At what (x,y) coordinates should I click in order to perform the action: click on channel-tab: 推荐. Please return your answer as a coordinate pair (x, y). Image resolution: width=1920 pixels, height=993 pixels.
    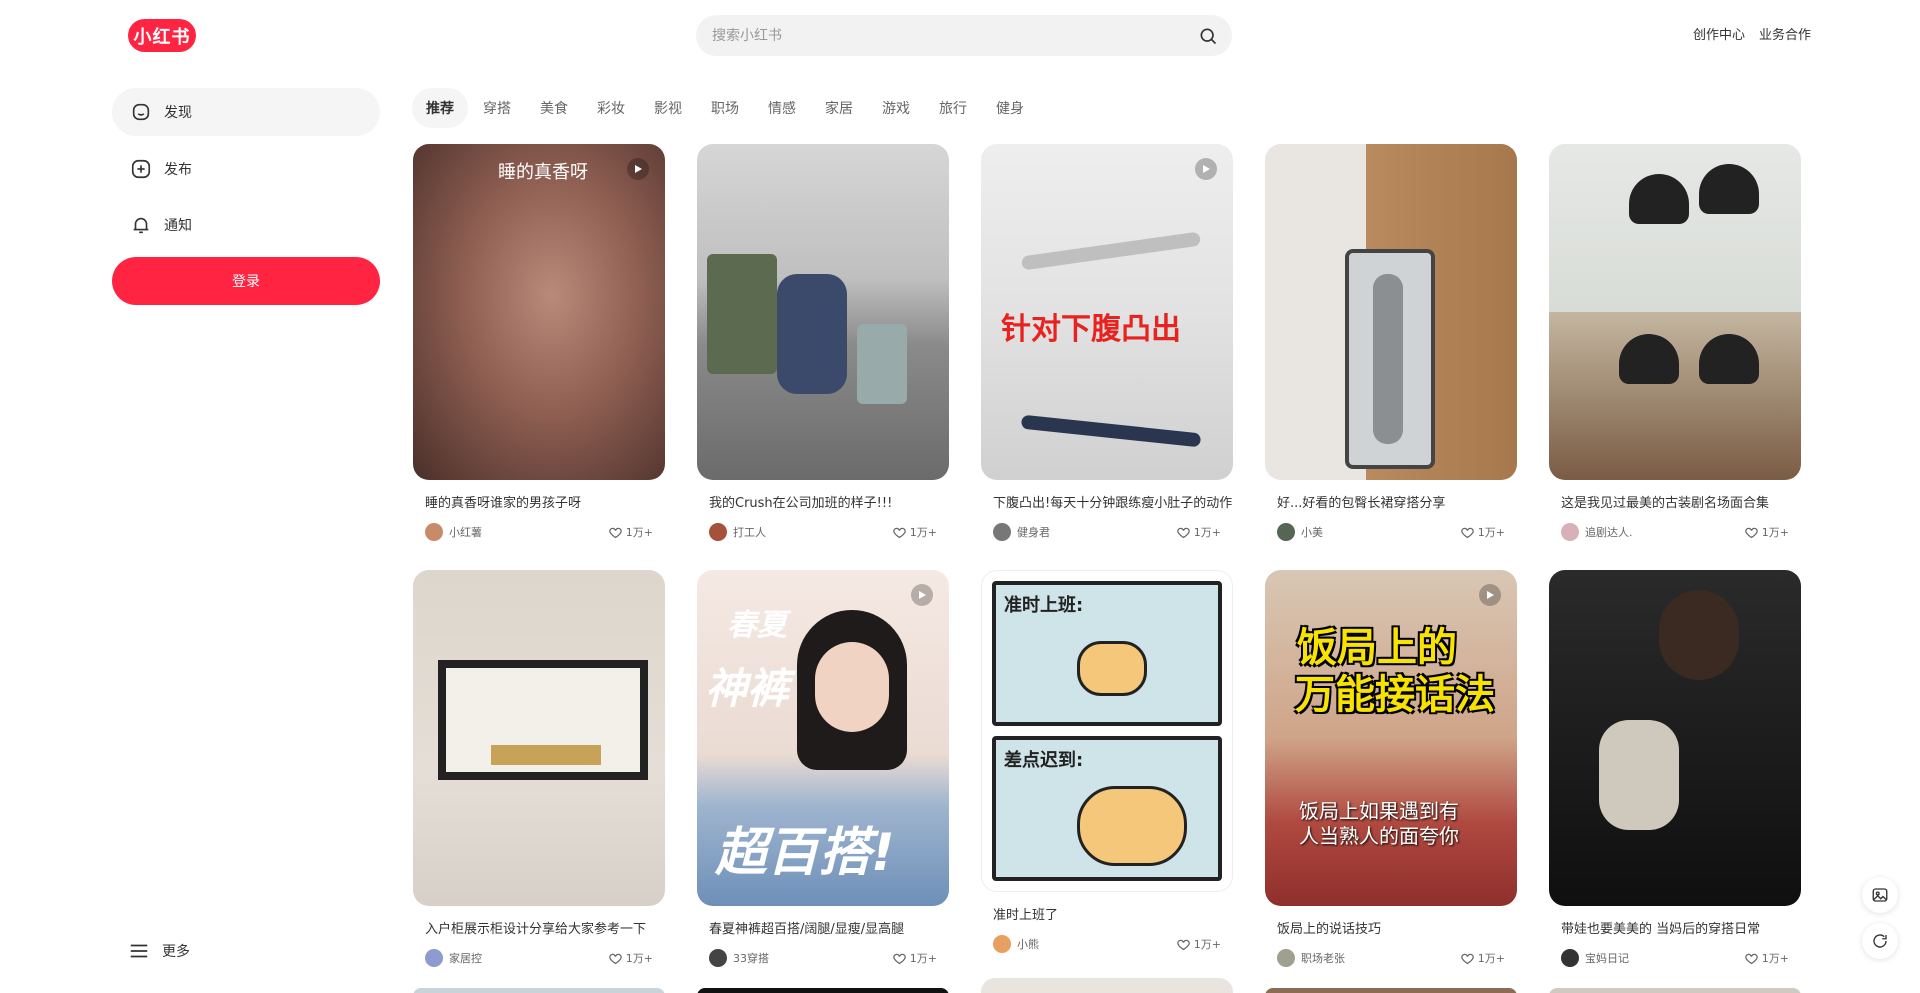
    Looking at the image, I should click on (440, 108).